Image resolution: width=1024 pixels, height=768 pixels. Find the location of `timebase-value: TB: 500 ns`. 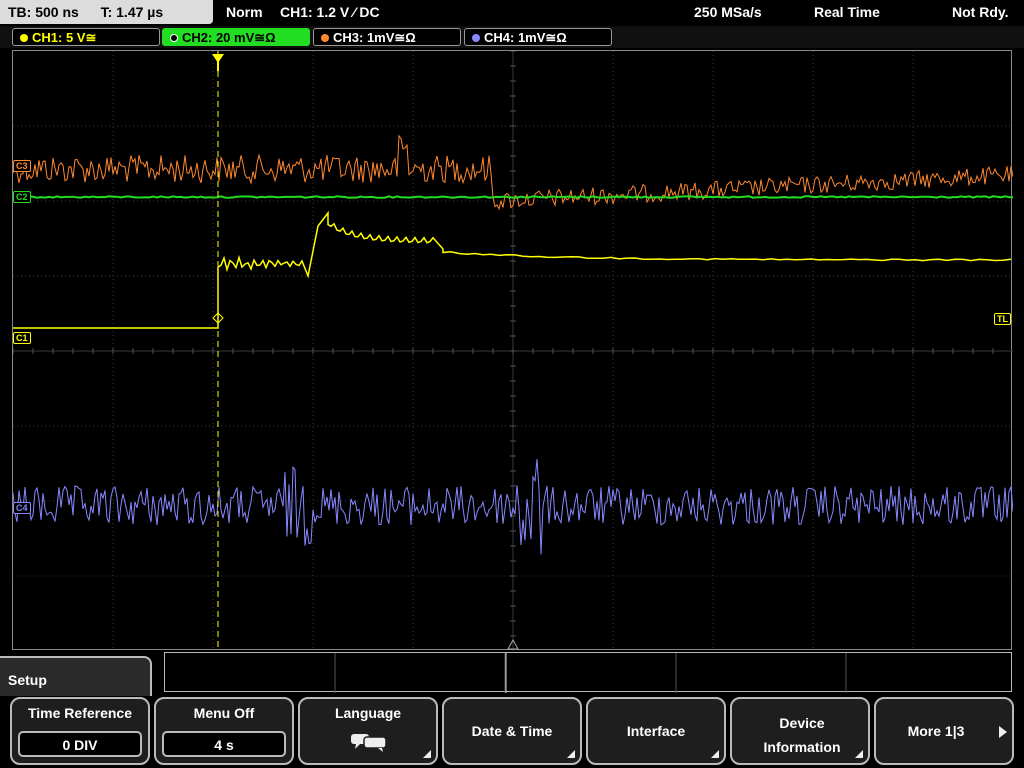

timebase-value: TB: 500 ns is located at coordinates (43, 12).